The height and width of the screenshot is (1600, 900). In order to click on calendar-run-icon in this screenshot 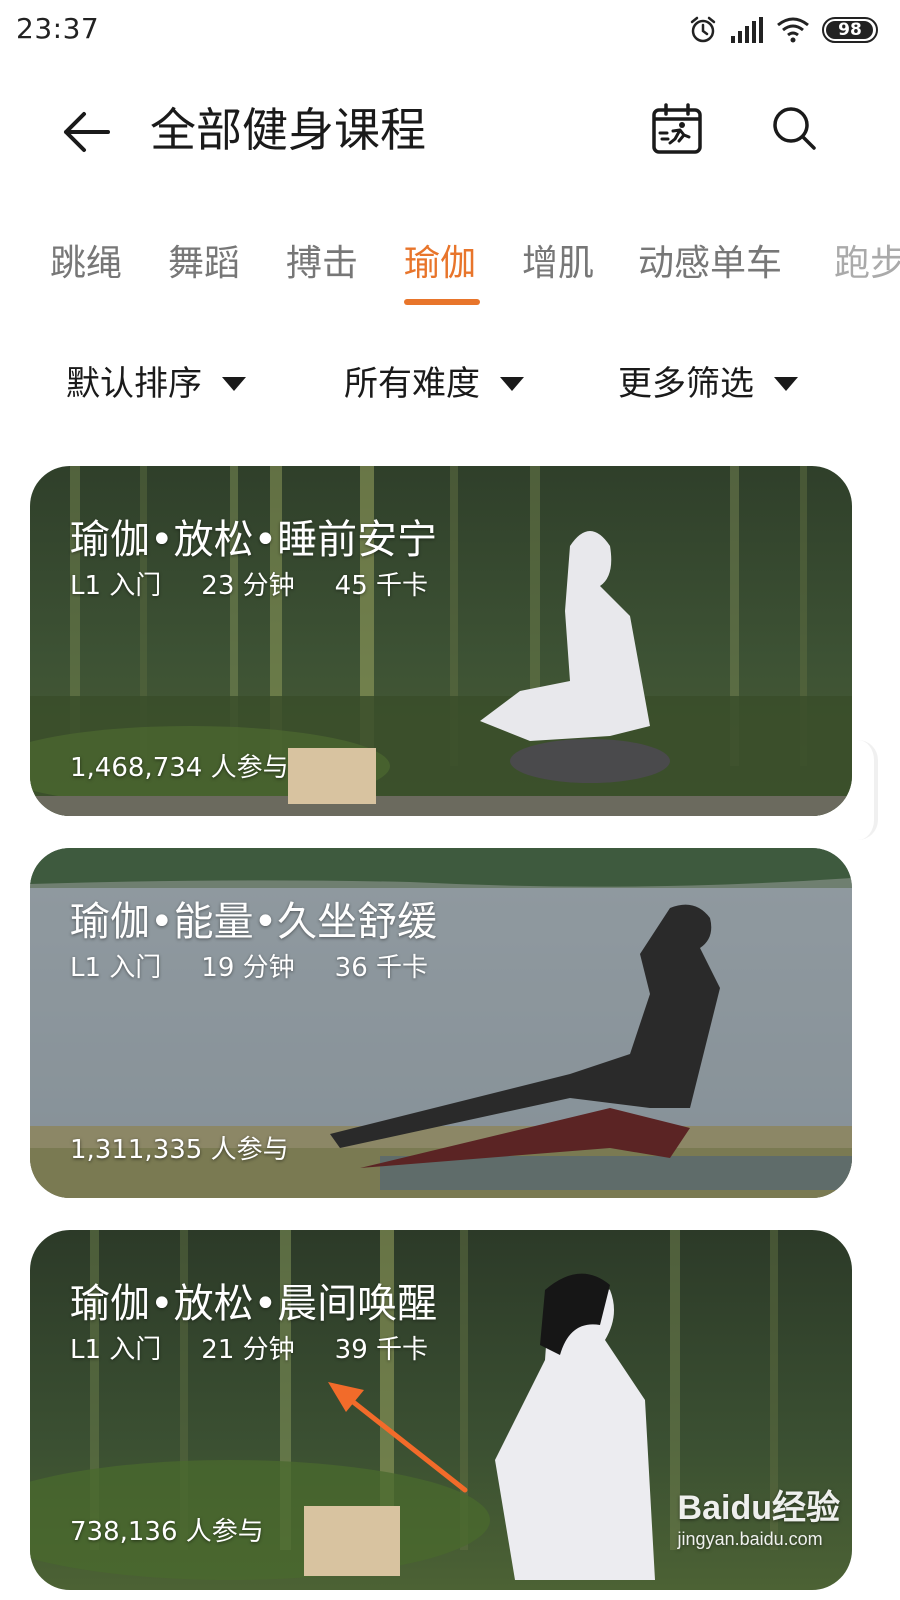, I will do `click(677, 128)`.